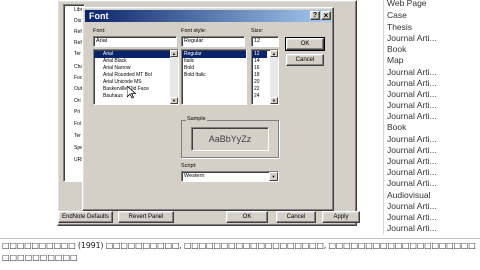  What do you see at coordinates (99, 31) in the screenshot?
I see `font-label: Font:` at bounding box center [99, 31].